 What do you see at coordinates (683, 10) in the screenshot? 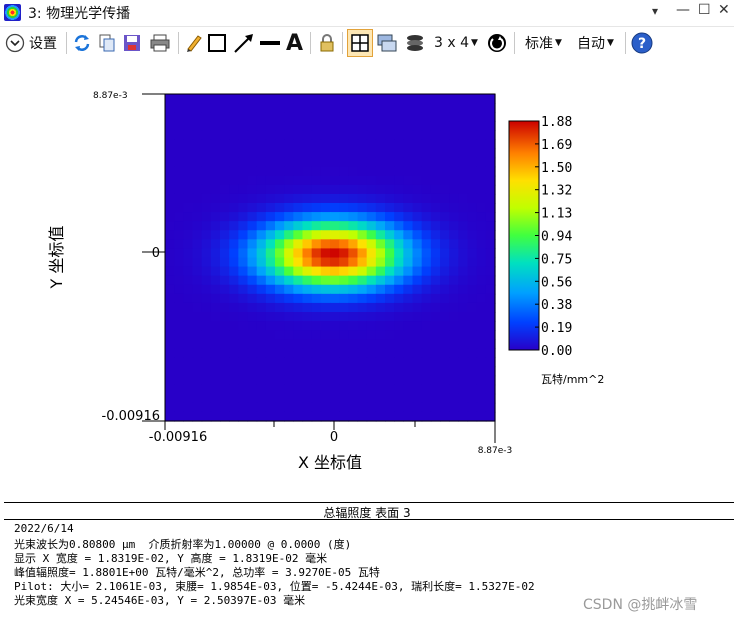
I see `minimize-button: —` at bounding box center [683, 10].